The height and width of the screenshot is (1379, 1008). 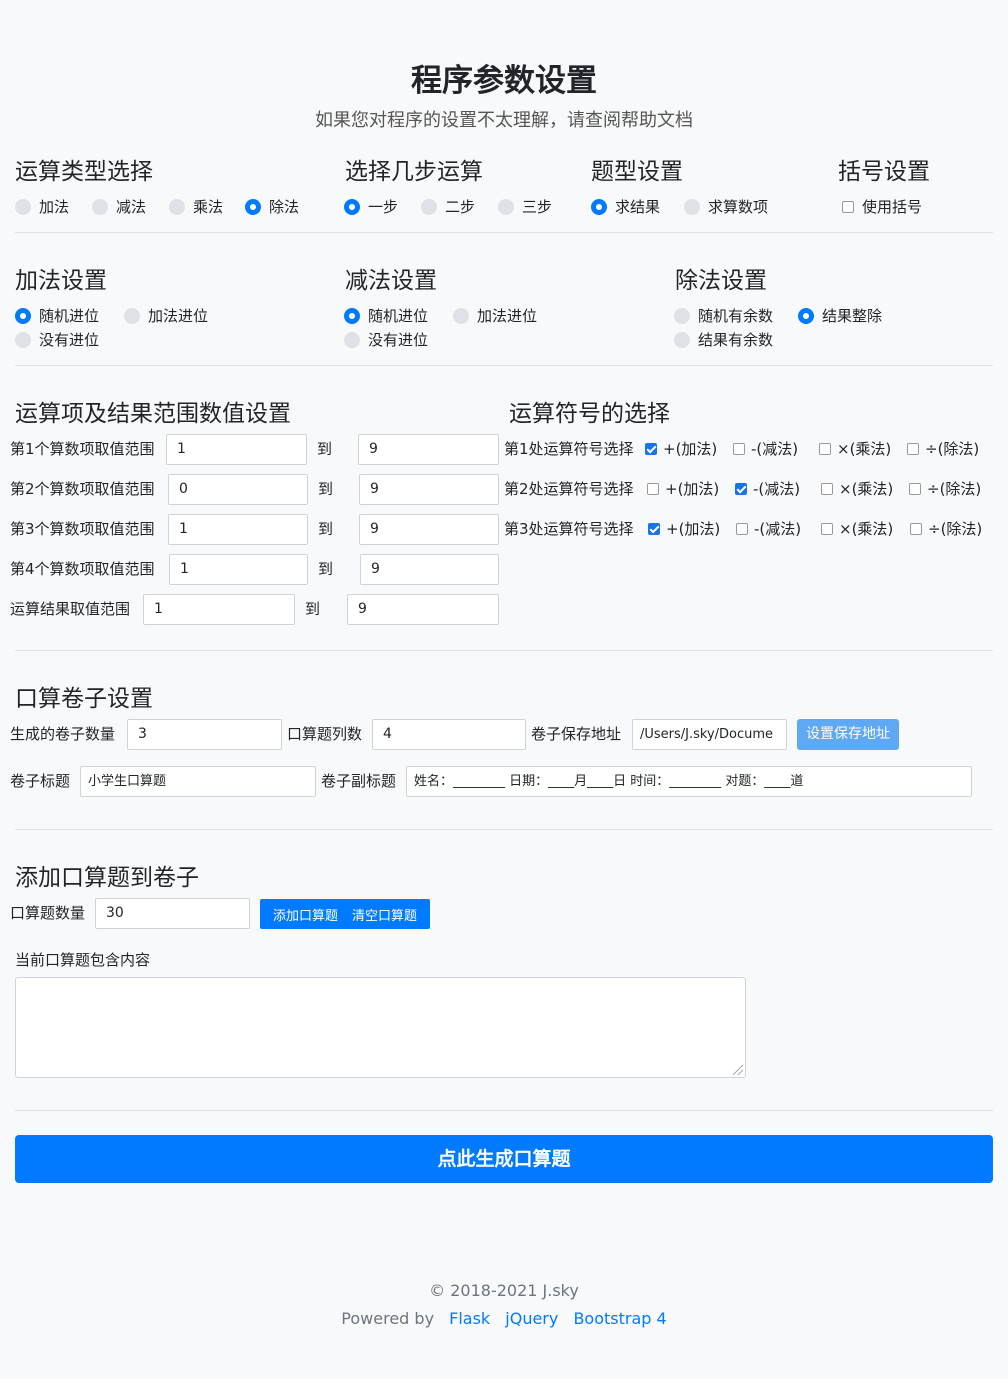 I want to click on question-button-group: 添加口算题 清空口算题, so click(x=345, y=914).